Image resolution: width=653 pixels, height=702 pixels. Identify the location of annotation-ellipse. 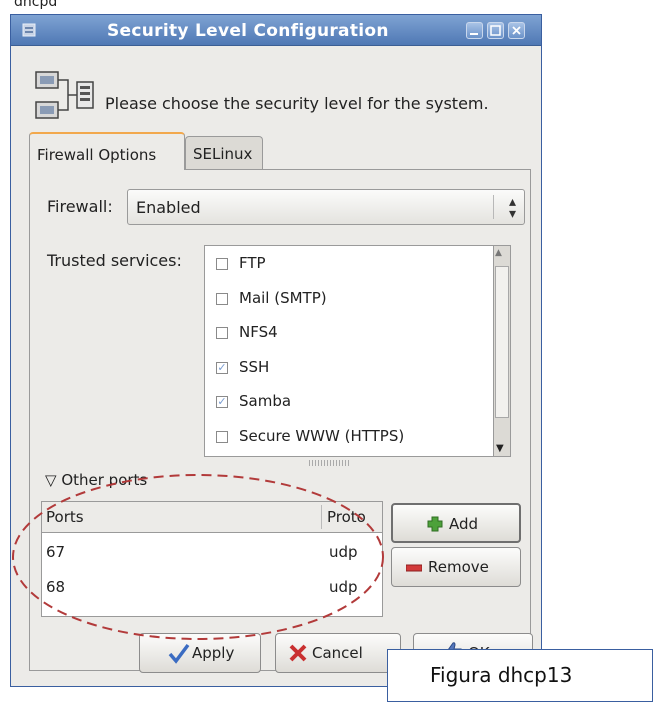
(198, 557).